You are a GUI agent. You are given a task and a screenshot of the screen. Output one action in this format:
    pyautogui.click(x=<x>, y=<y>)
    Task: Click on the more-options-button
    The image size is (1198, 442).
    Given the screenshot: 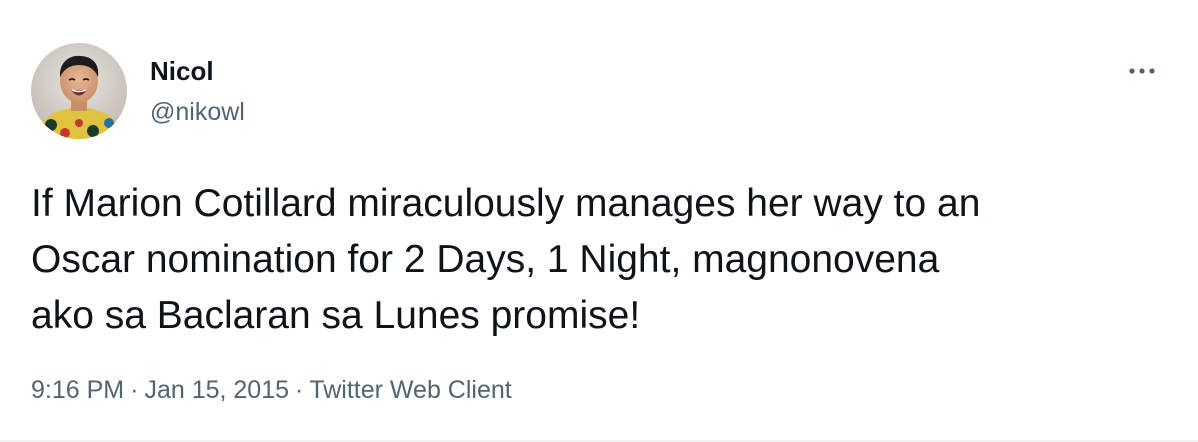 What is the action you would take?
    pyautogui.click(x=1142, y=71)
    